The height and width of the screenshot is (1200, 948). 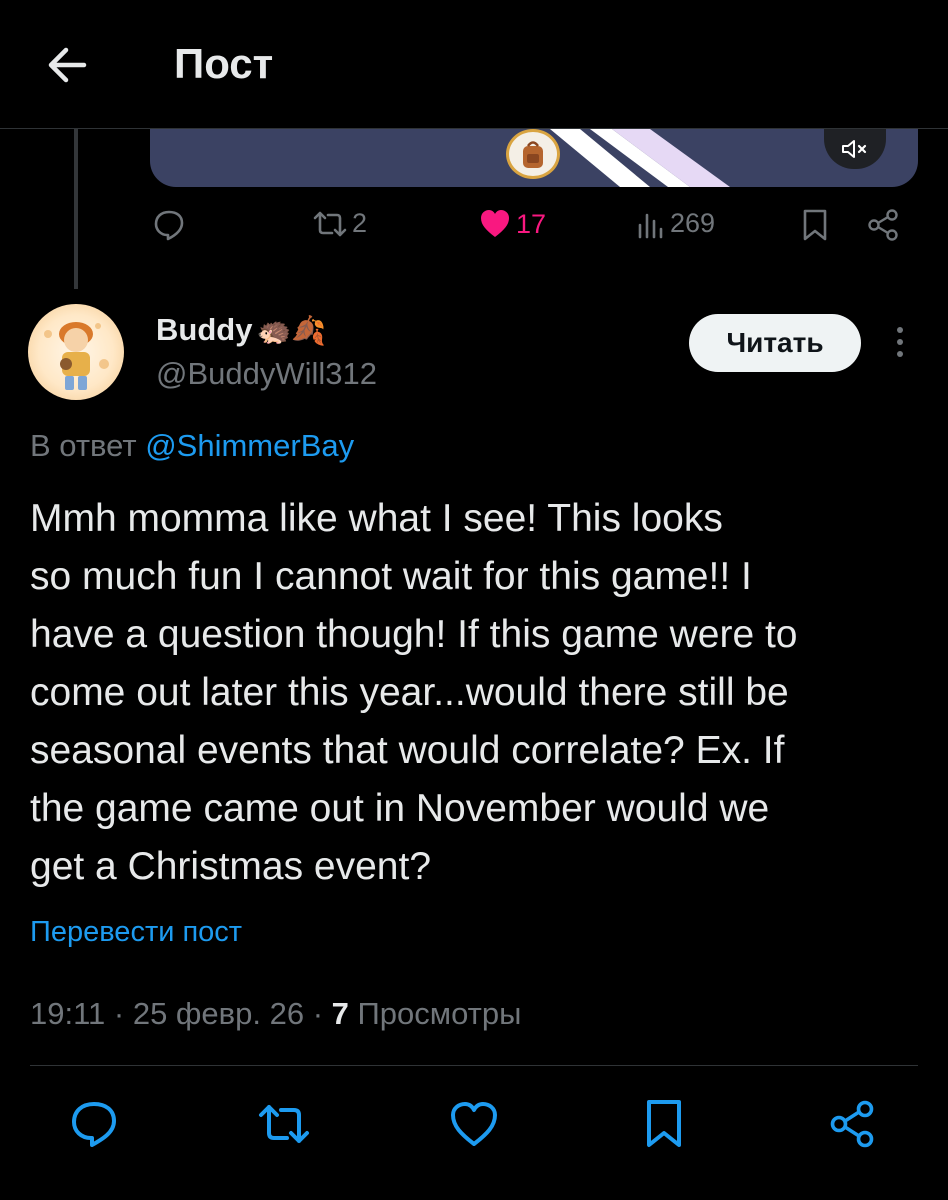 I want to click on page-title: Пост, so click(x=224, y=63).